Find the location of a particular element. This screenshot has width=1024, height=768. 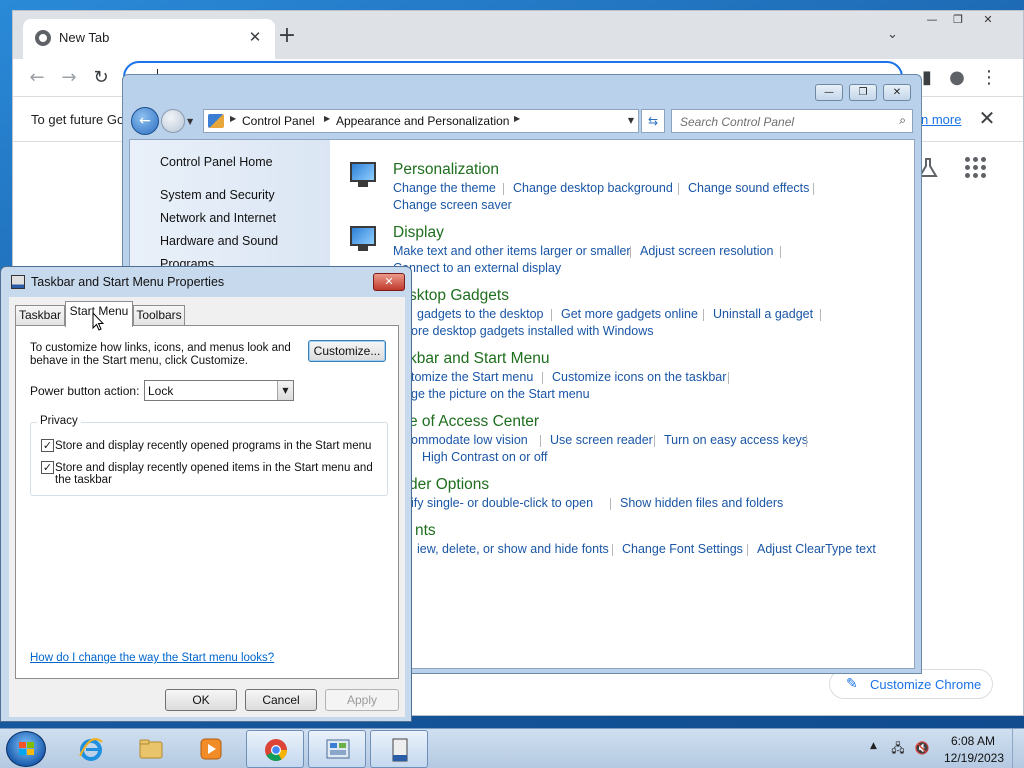

chevron-down-icon: ▼ is located at coordinates (285, 390).